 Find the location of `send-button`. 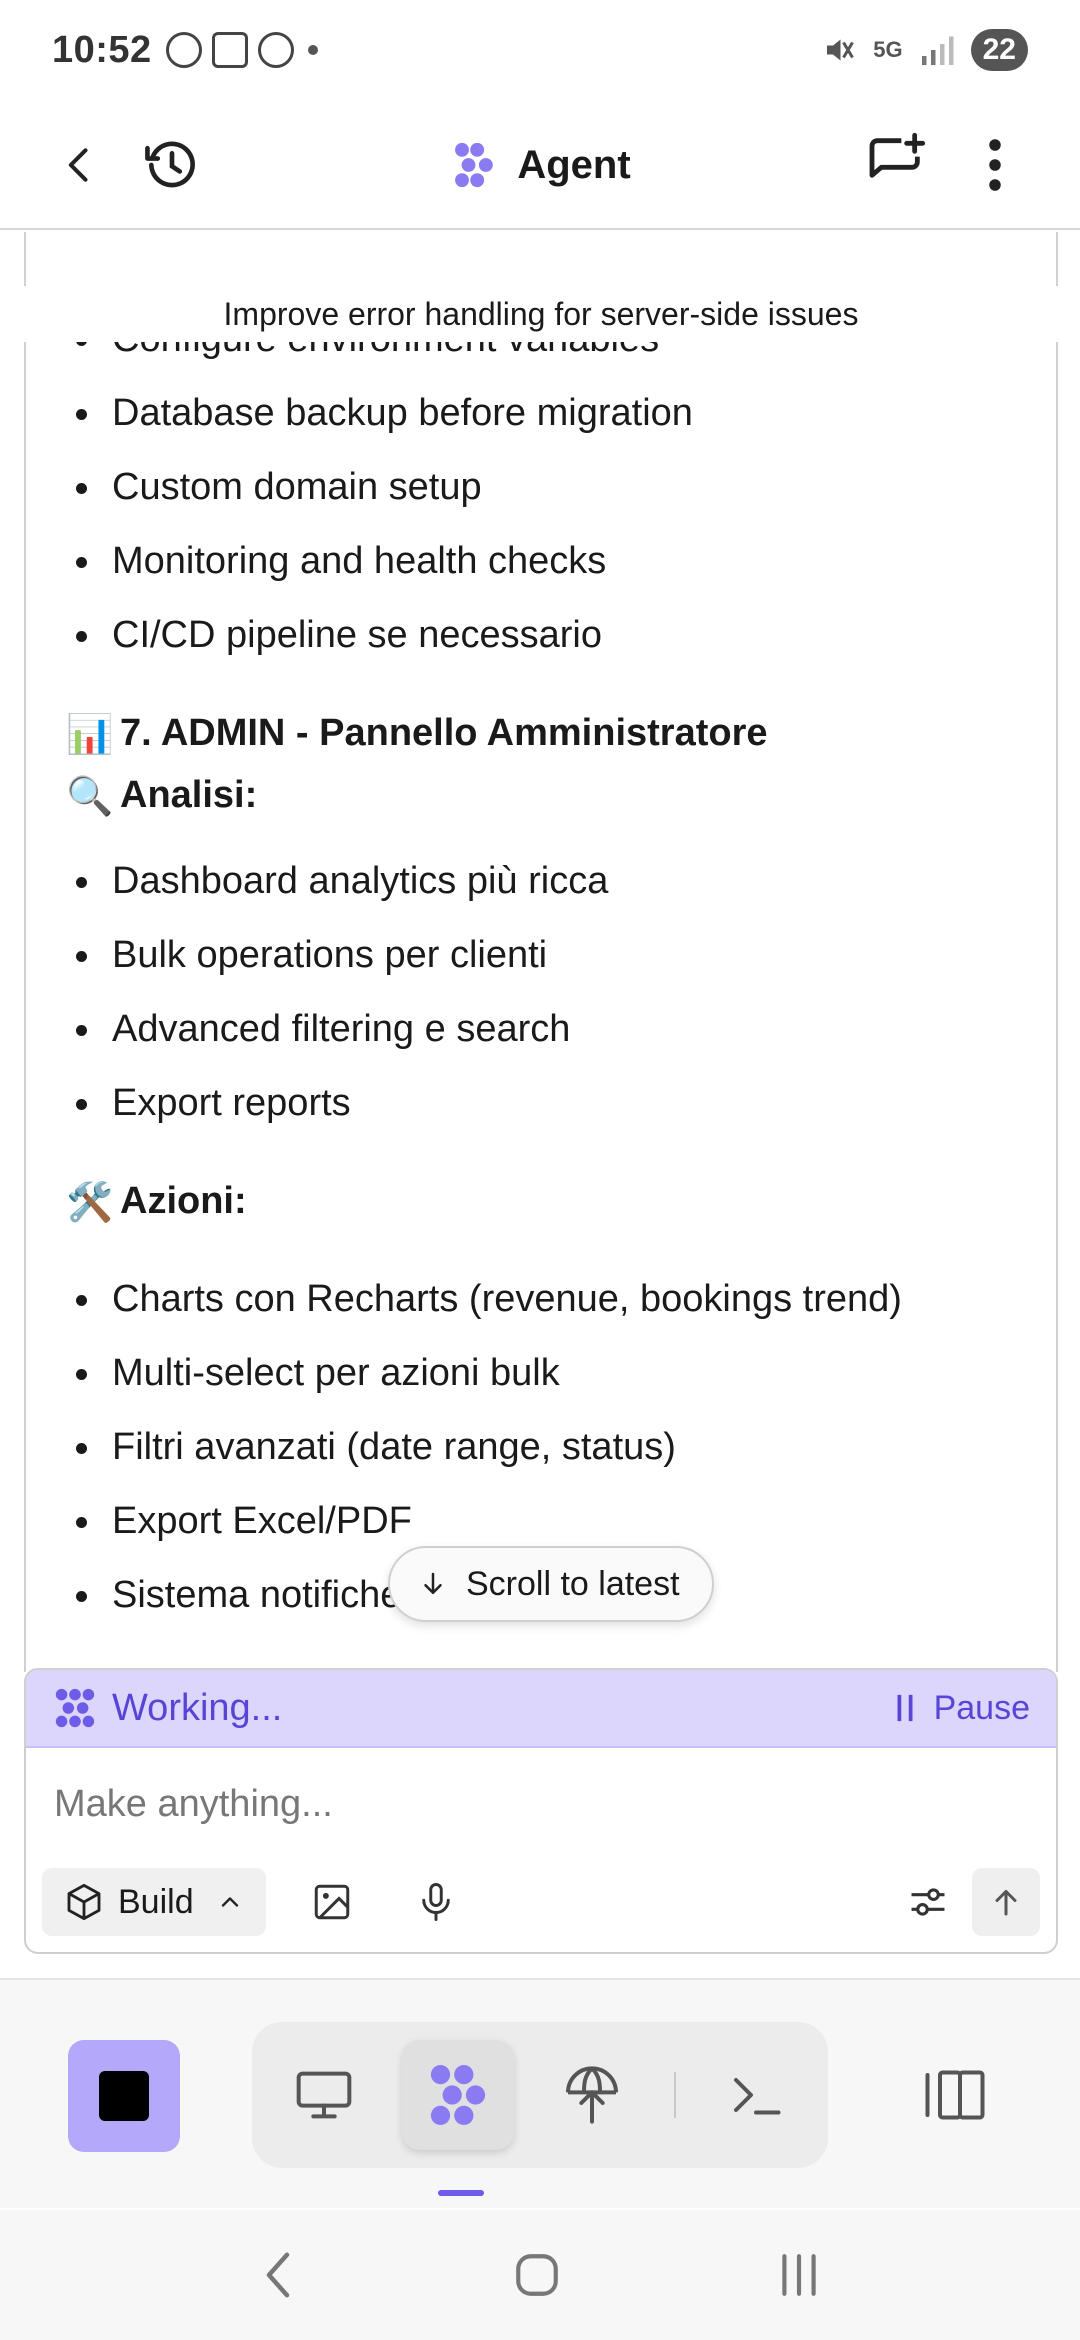

send-button is located at coordinates (1006, 1902).